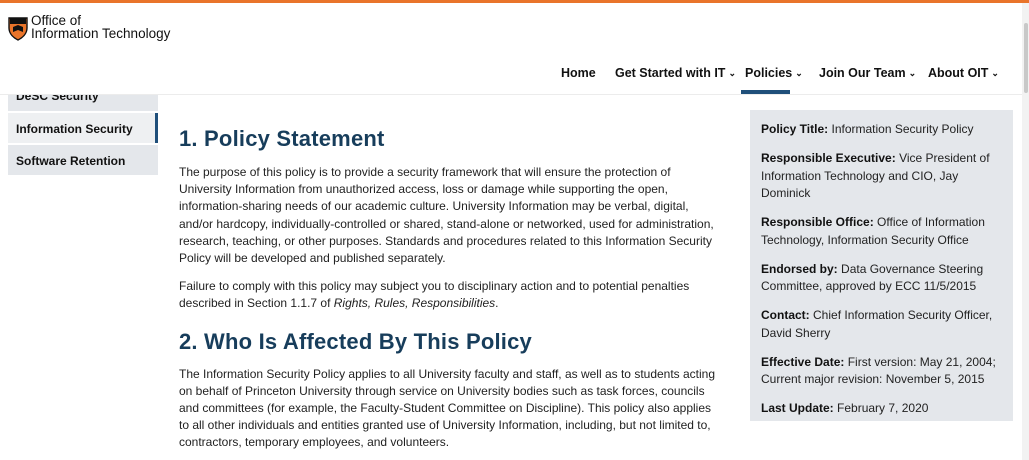 The width and height of the screenshot is (1029, 460). I want to click on nav-about-oit: About OIT ⌄, so click(963, 73).